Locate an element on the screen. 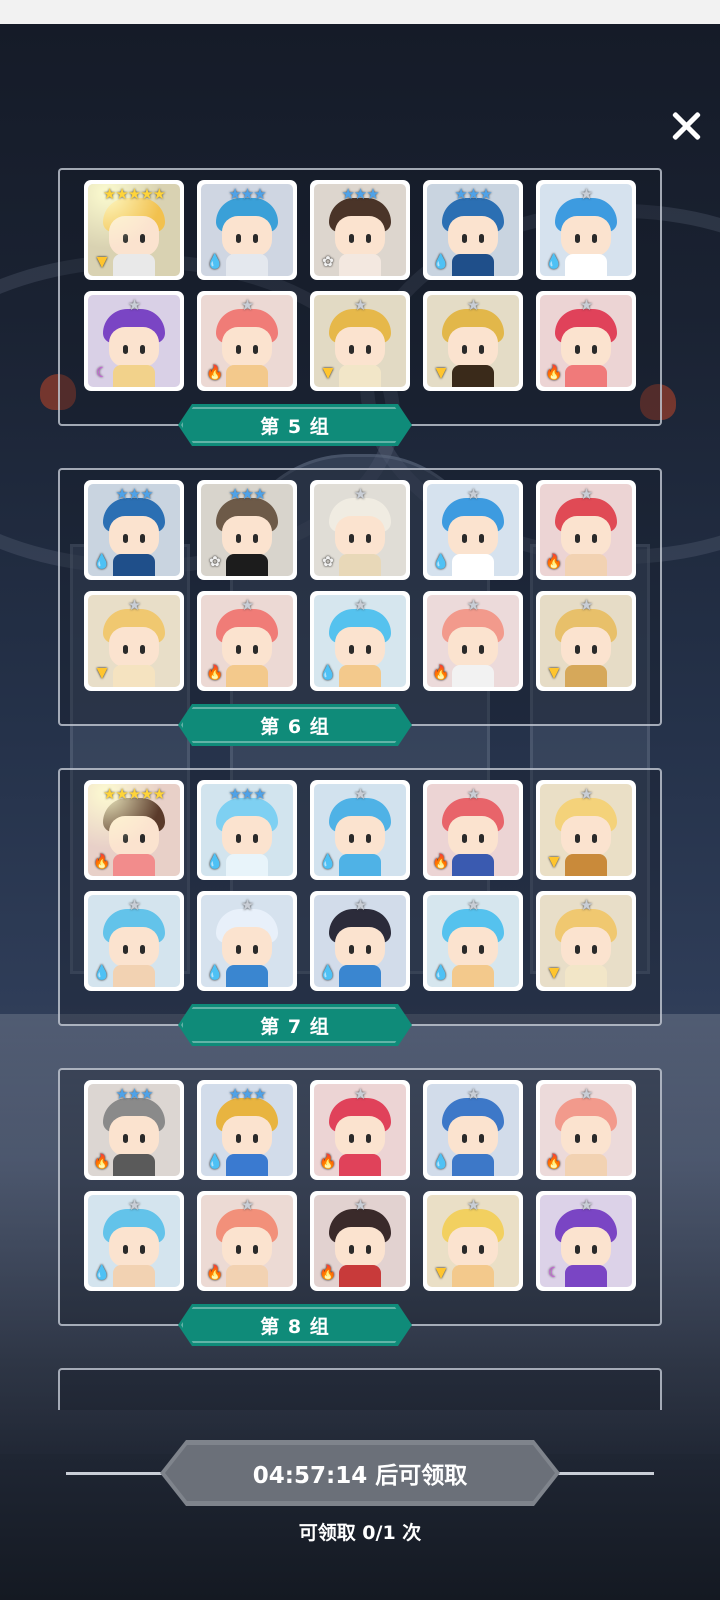  group-panel: ★★★ 💧 ★★★ ✿ ★ ✿ ★ 💧 ★ 🔥 ★ ▼ ★ 🔥 ★ 💧 ★ 🔥 ★ ▼ is located at coordinates (360, 597).